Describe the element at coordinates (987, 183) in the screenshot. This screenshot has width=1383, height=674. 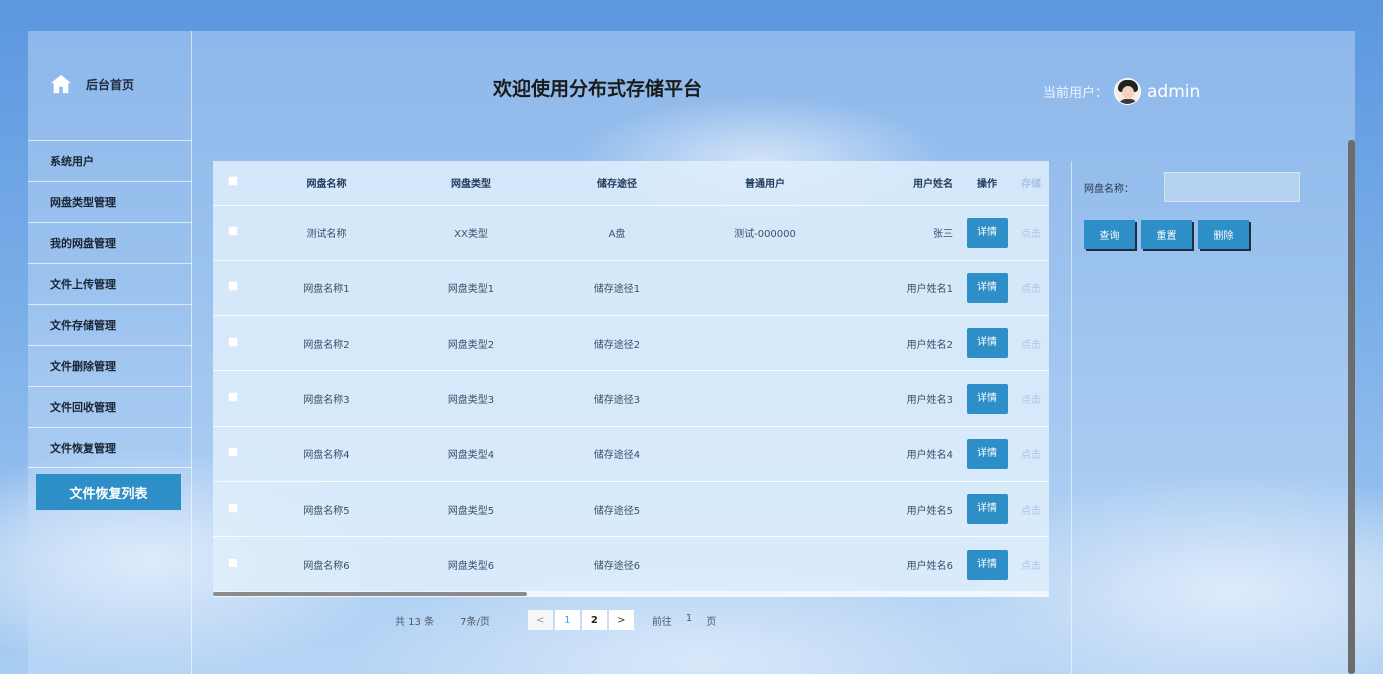
I see `column-header: 操作` at that location.